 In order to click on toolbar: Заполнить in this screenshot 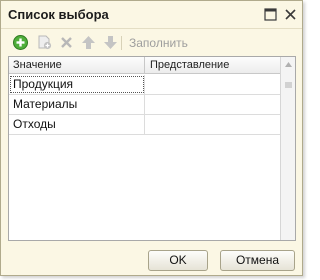, I will do `click(151, 43)`.